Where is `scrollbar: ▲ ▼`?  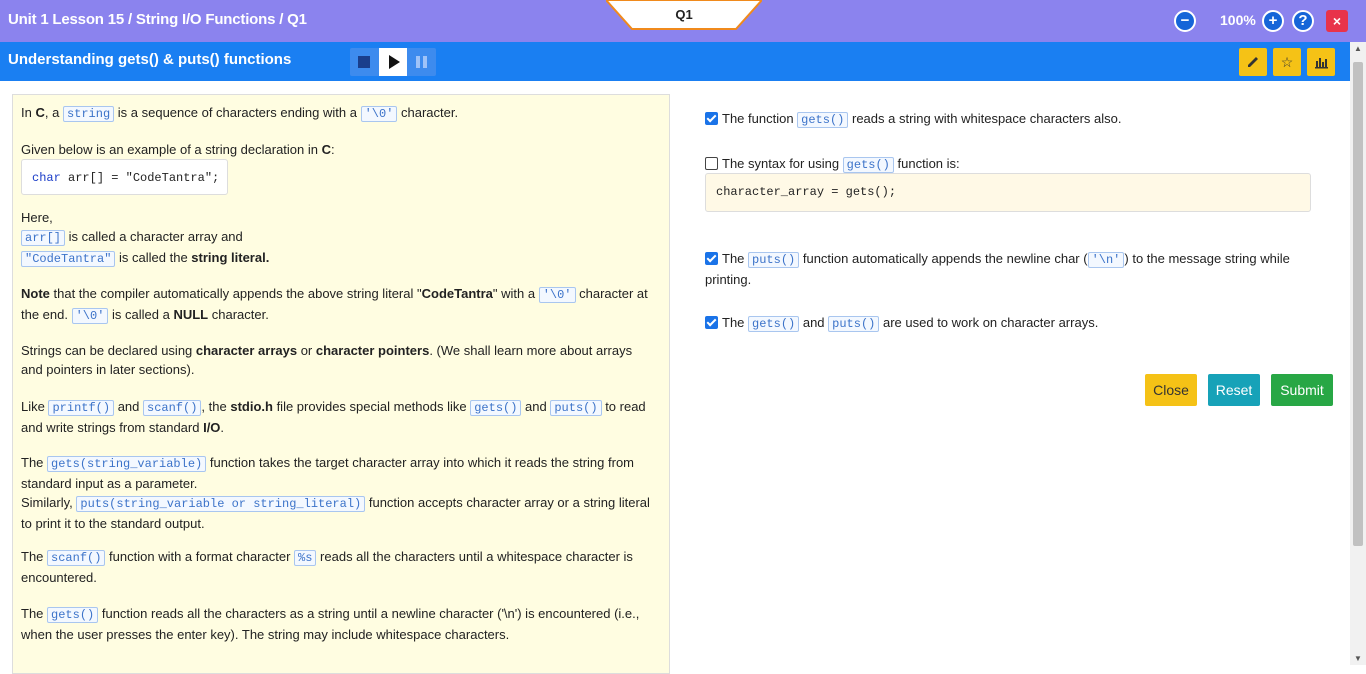
scrollbar: ▲ ▼ is located at coordinates (1358, 353).